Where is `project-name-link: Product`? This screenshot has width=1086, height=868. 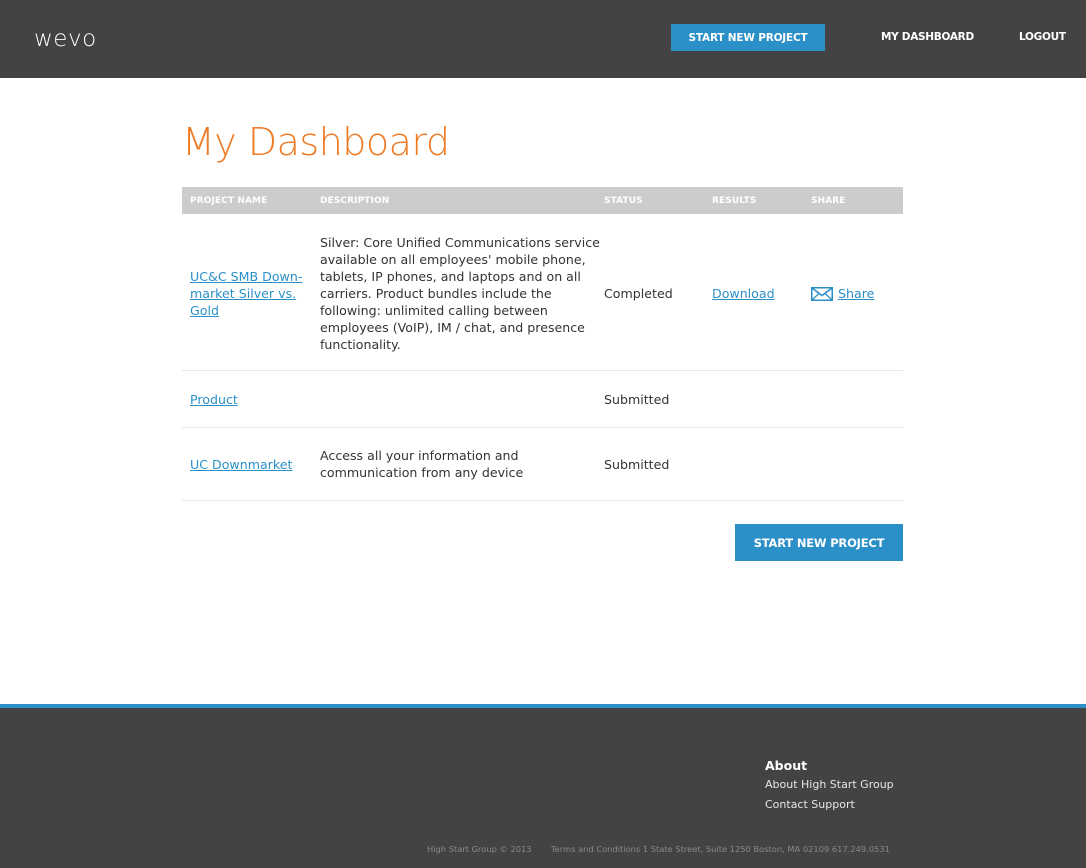
project-name-link: Product is located at coordinates (214, 399).